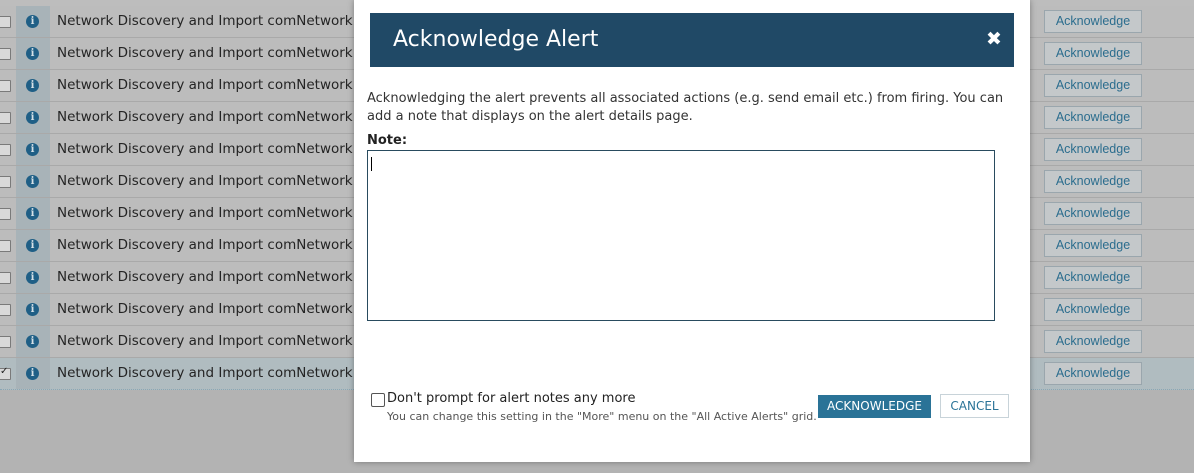 This screenshot has height=473, width=1194. I want to click on dont-prompt-label: Don't prompt for alert notes any more, so click(511, 398).